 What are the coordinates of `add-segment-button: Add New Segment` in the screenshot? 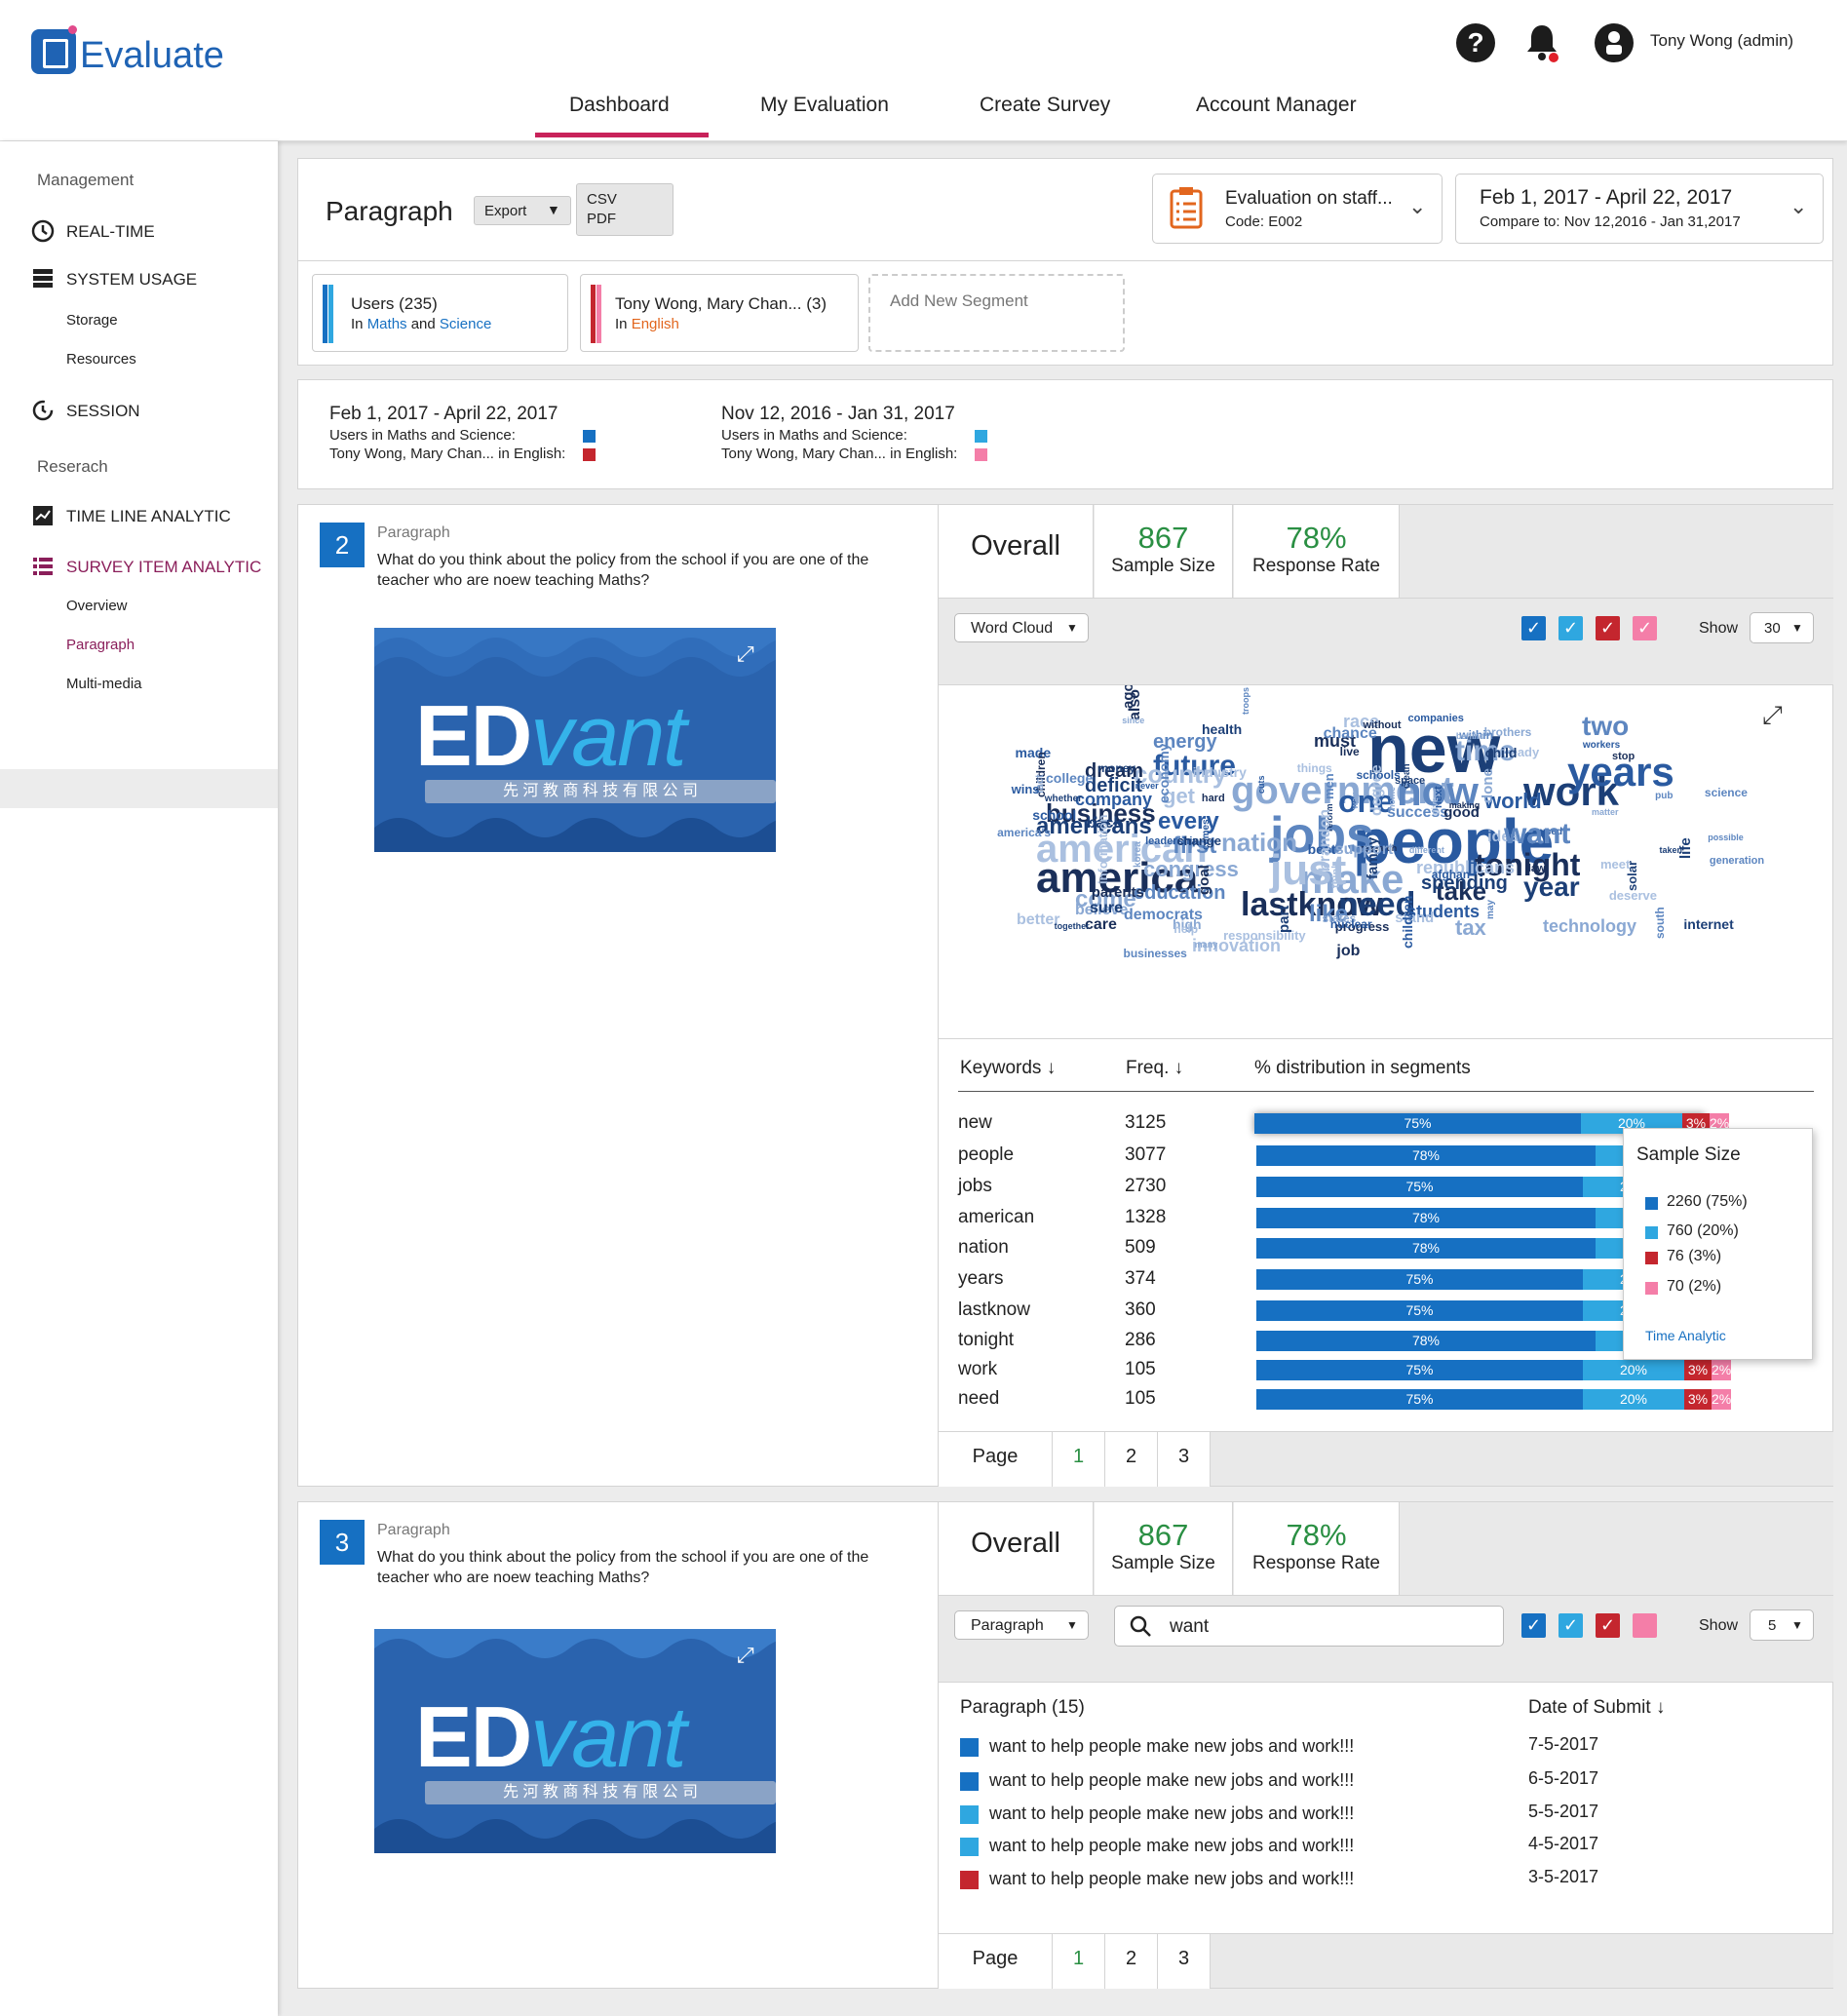 It's located at (997, 313).